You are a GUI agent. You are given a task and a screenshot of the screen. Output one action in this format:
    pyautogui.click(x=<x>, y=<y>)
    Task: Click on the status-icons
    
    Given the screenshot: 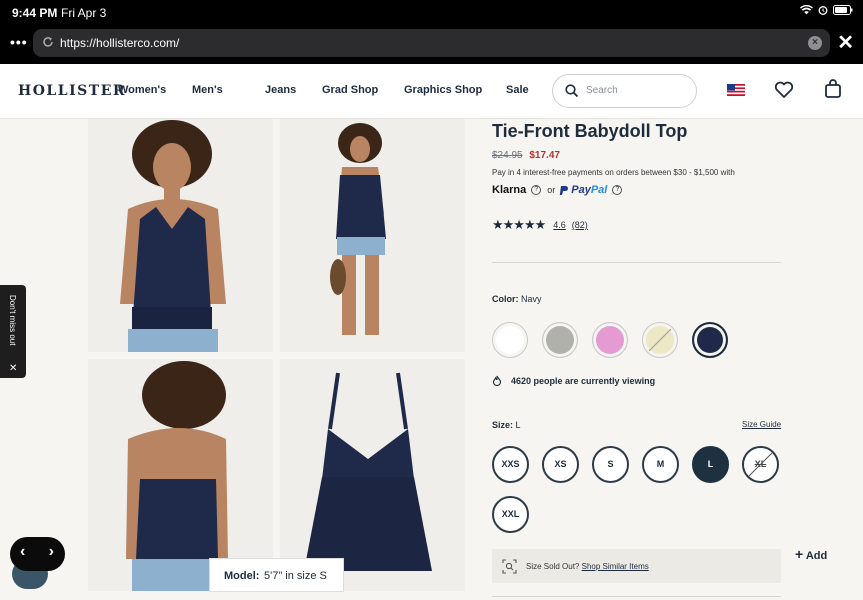 What is the action you would take?
    pyautogui.click(x=826, y=10)
    